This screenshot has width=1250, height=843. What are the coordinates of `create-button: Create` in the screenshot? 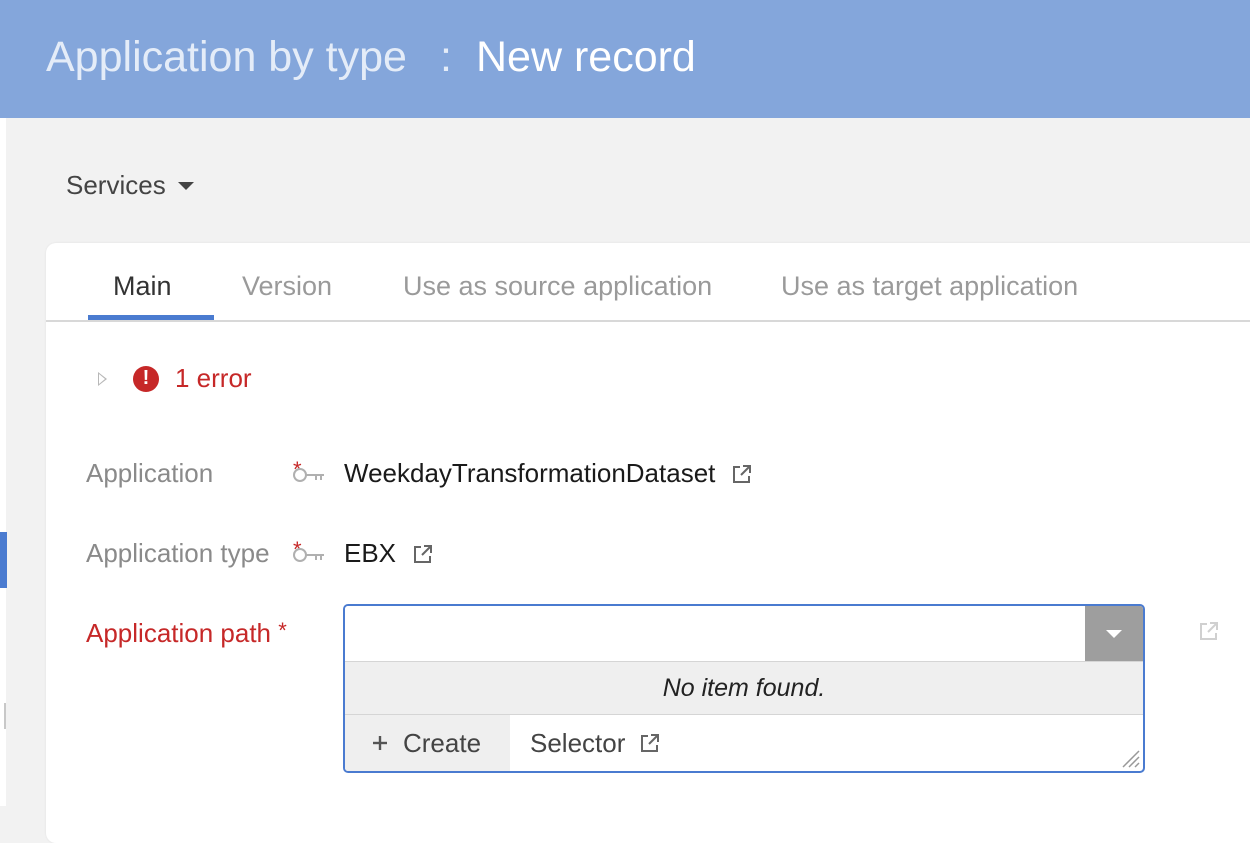 It's located at (427, 743).